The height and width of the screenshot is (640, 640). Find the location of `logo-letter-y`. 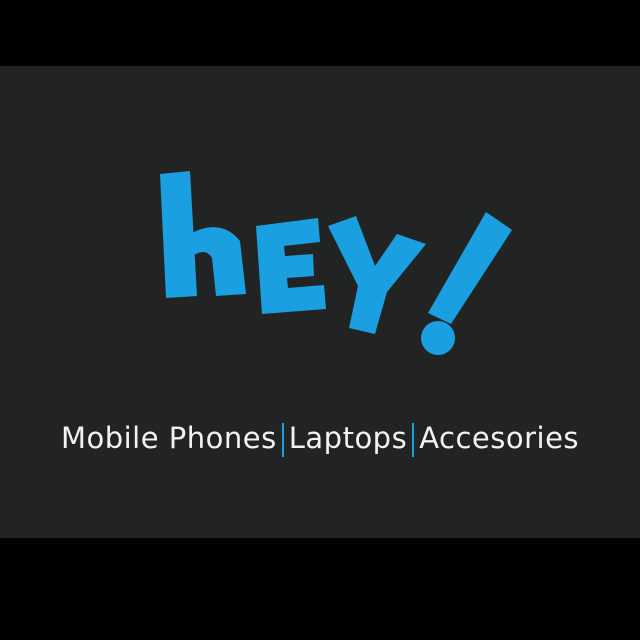

logo-letter-y is located at coordinates (377, 275).